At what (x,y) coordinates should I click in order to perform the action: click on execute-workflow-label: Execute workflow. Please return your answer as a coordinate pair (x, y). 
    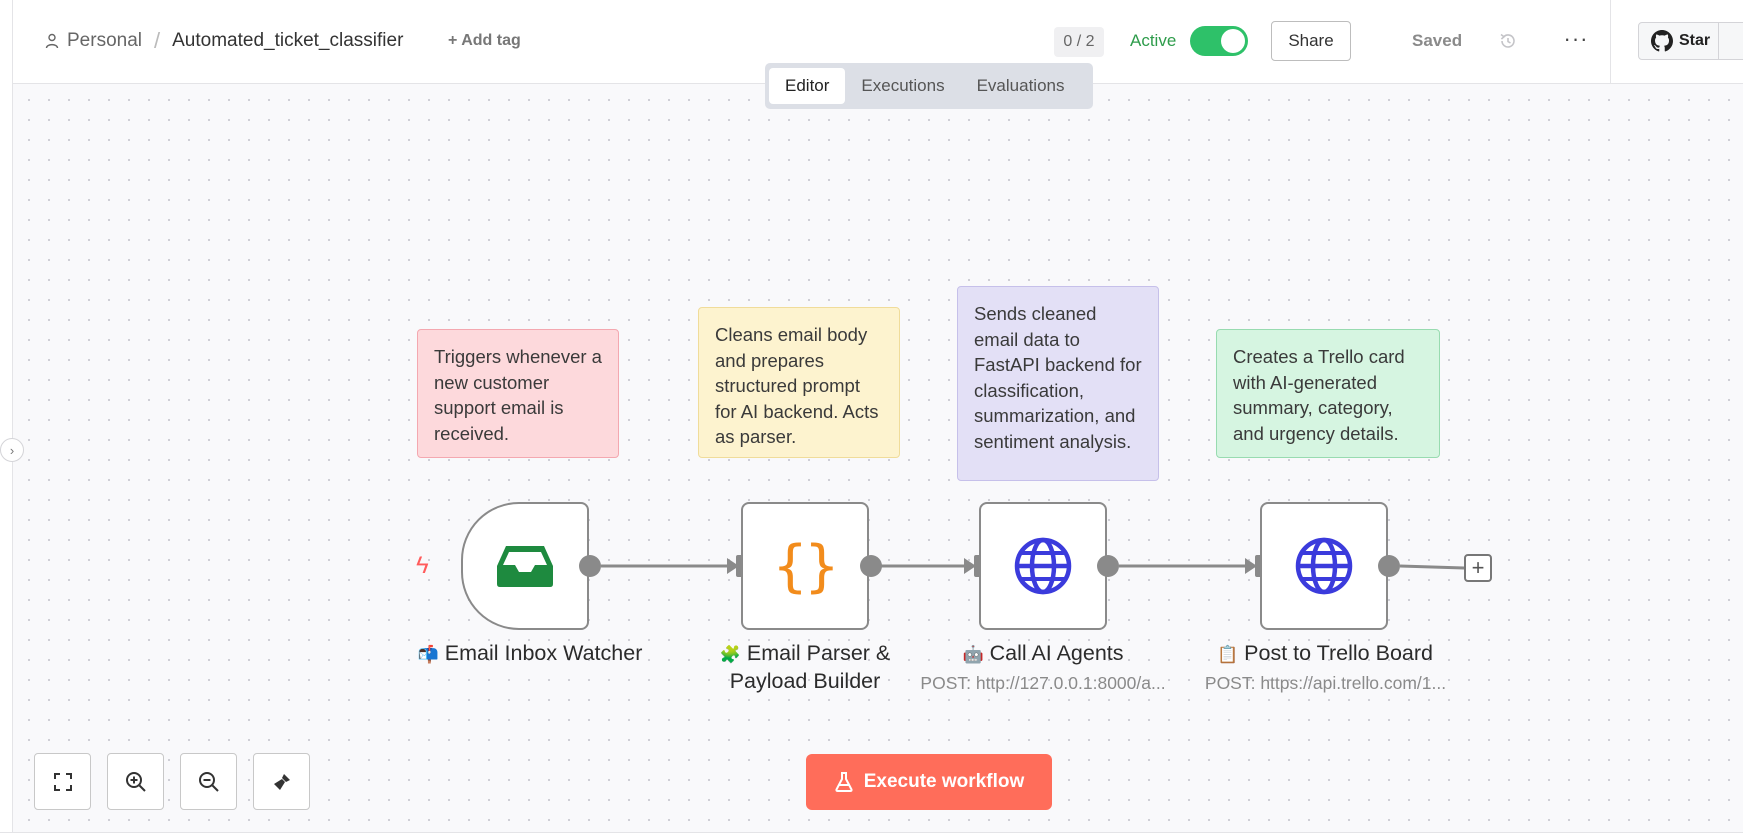
    Looking at the image, I should click on (944, 781).